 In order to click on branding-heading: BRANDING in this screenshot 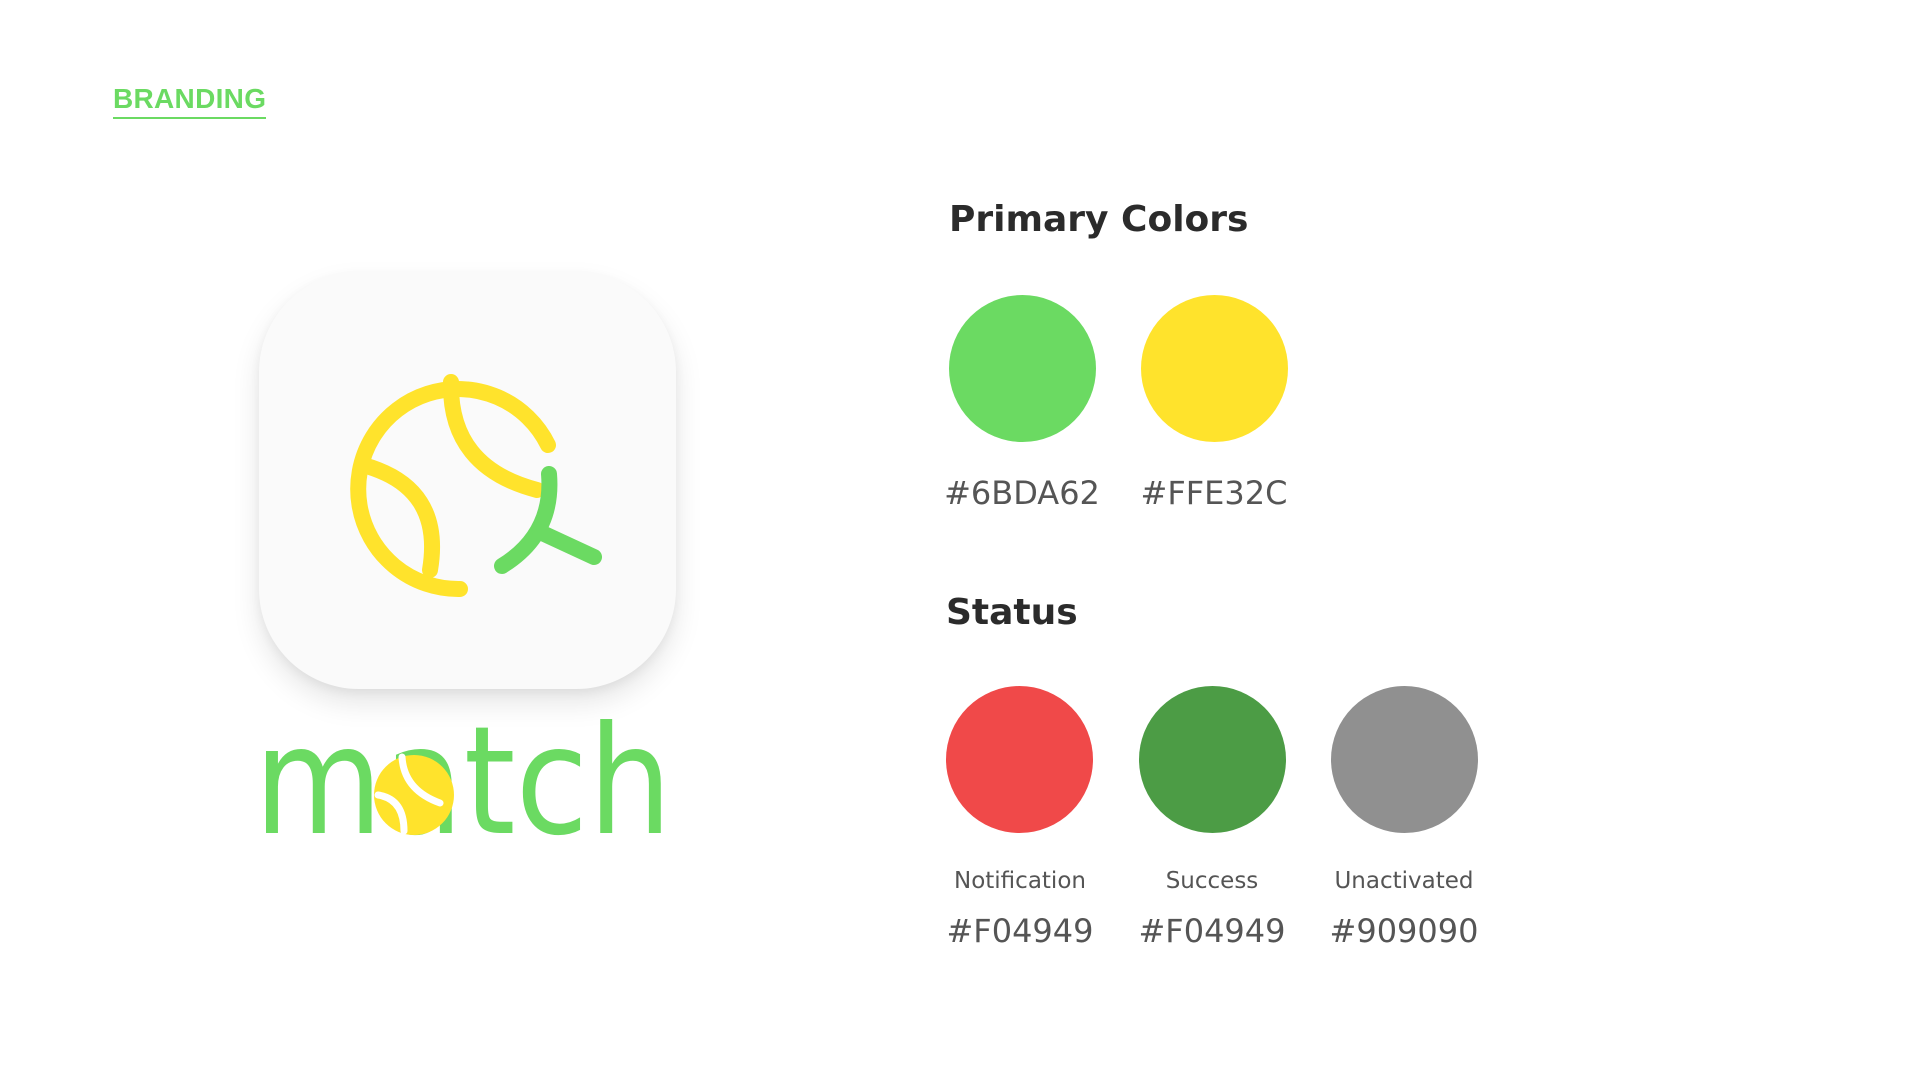, I will do `click(190, 101)`.